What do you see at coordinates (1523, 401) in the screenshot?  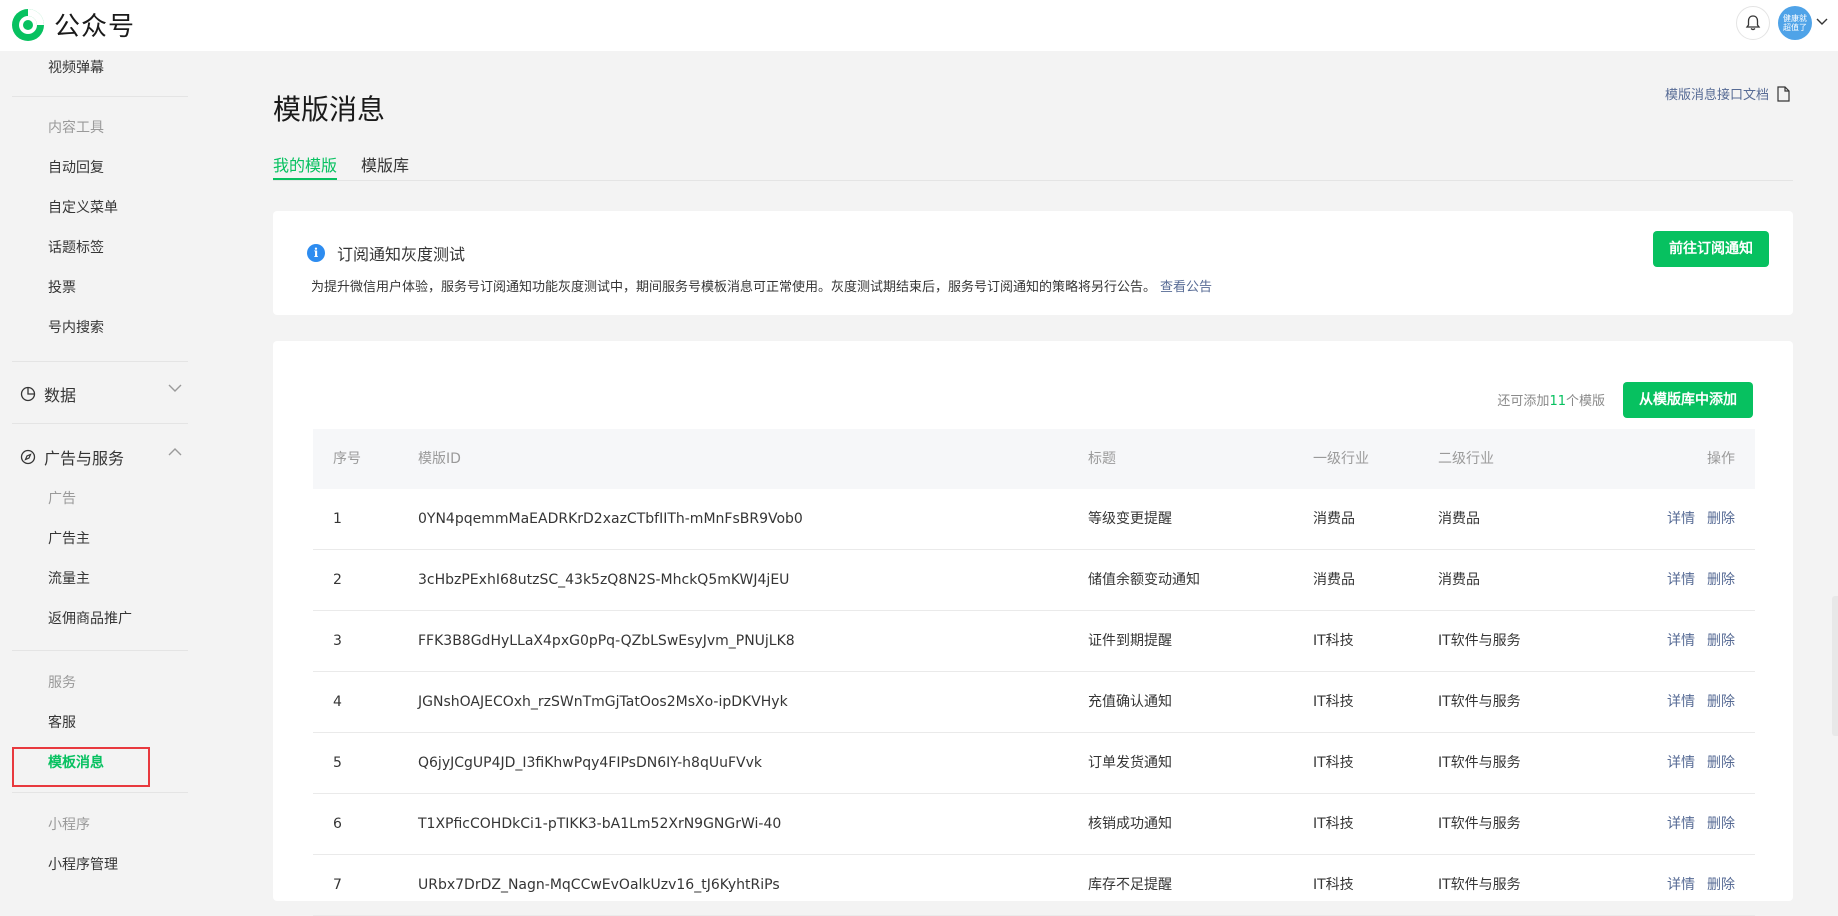 I see `remaining-prefix: 还可添加` at bounding box center [1523, 401].